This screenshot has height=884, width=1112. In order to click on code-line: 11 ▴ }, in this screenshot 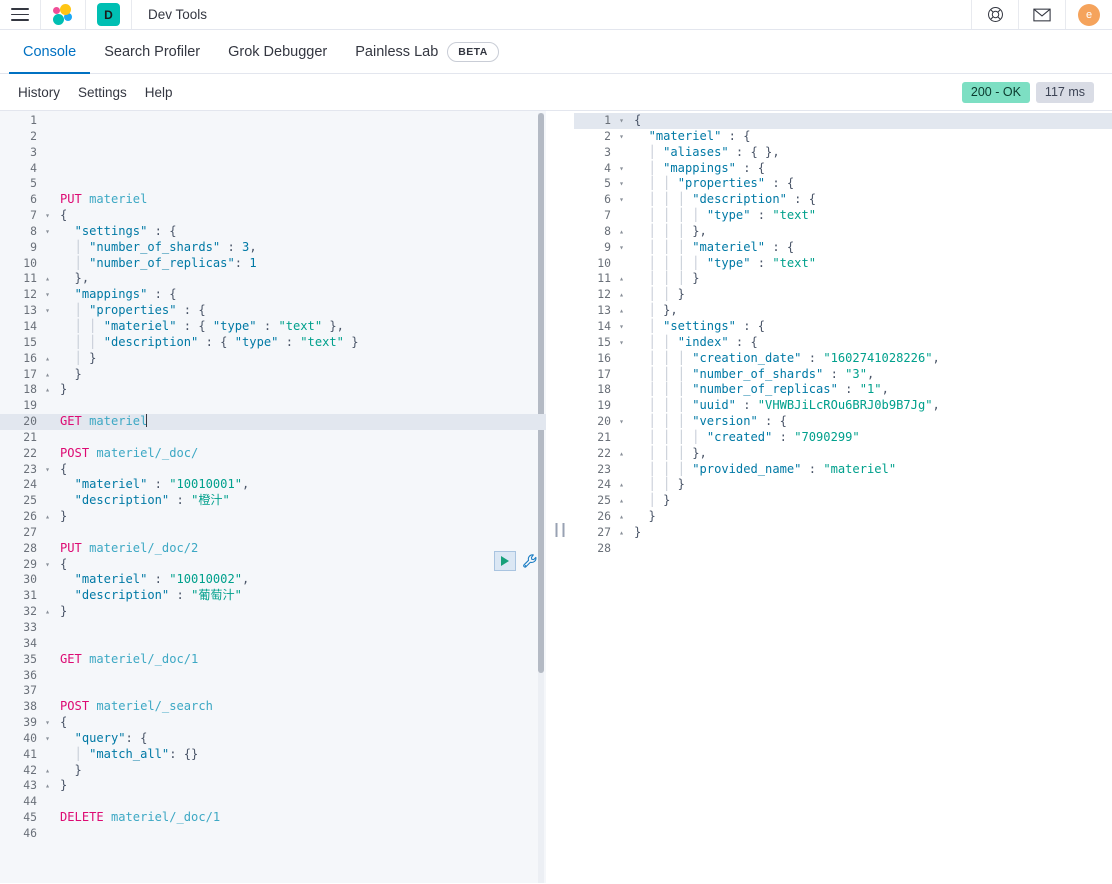, I will do `click(273, 279)`.